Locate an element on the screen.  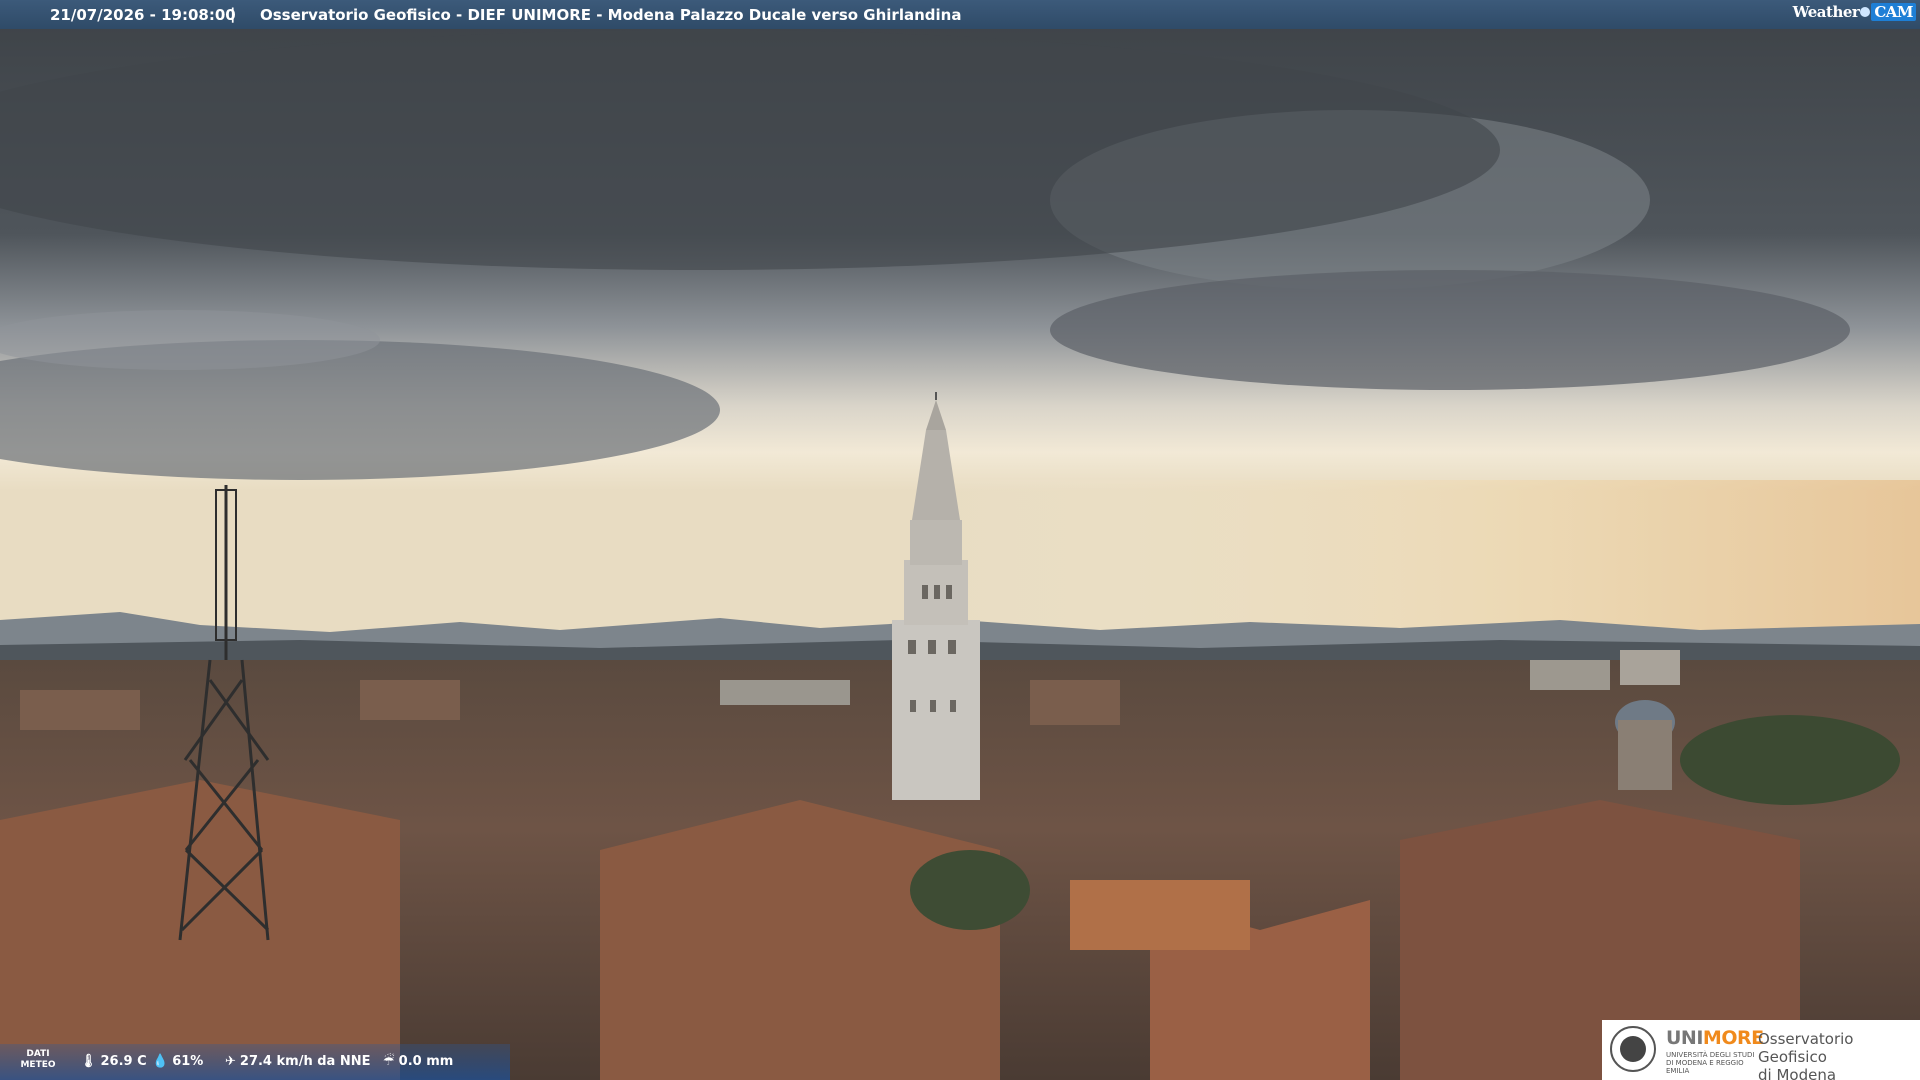
humidity-readout: 💧 61% is located at coordinates (177, 1061).